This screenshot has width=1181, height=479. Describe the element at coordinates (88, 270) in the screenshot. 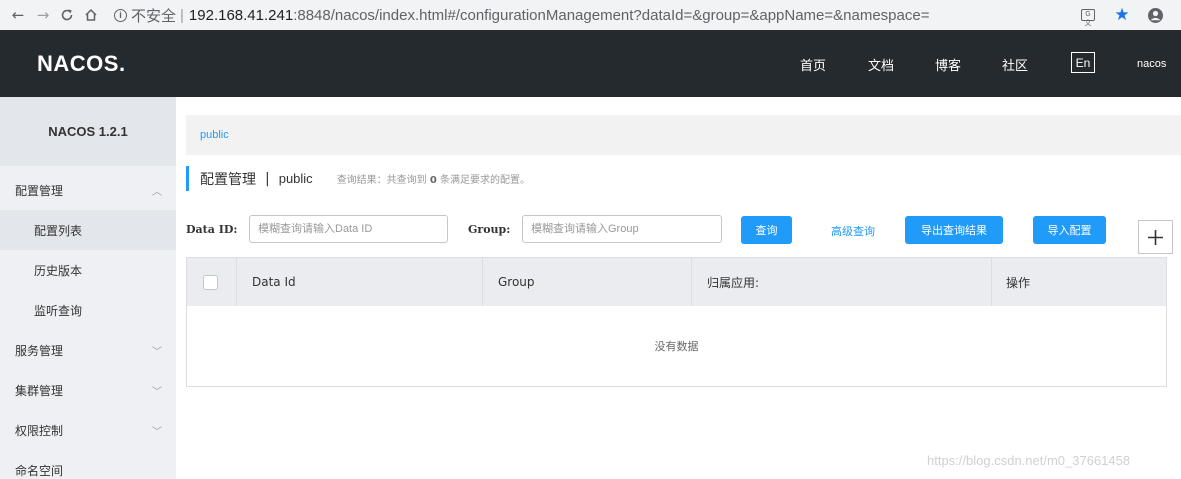

I see `sidebar-item-history: 历史版本` at that location.